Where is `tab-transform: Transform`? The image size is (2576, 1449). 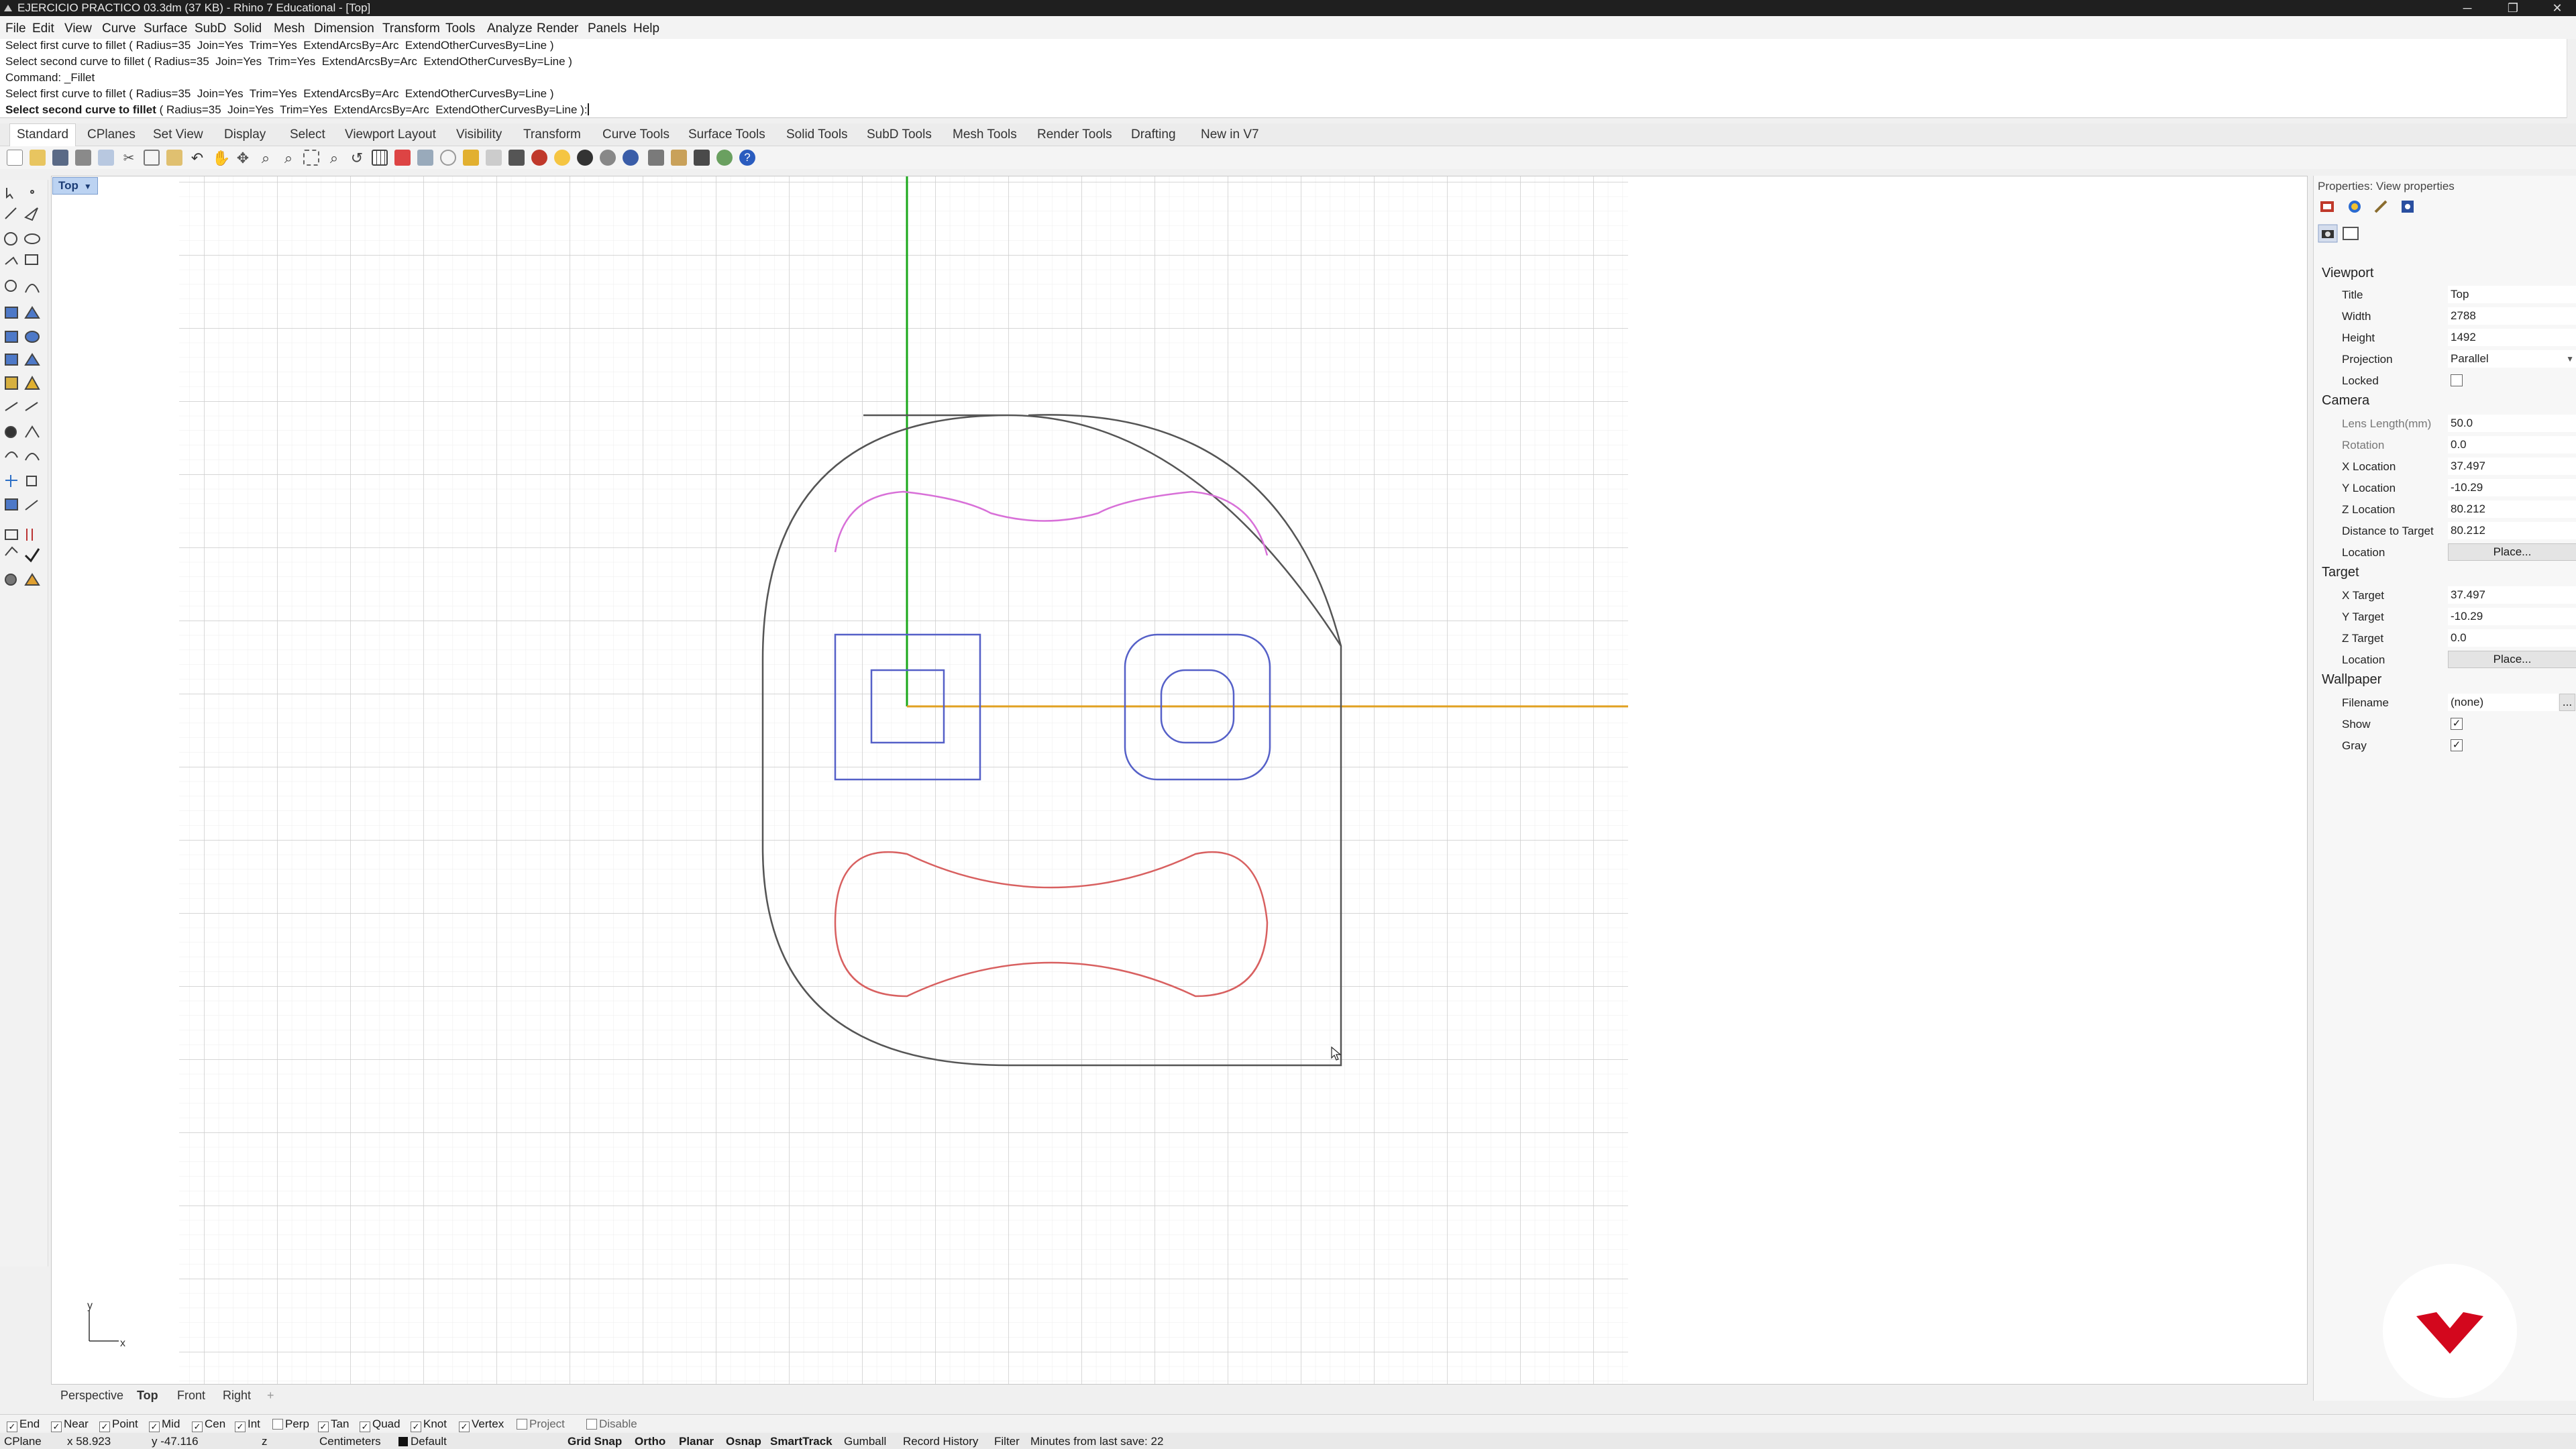 tab-transform: Transform is located at coordinates (552, 134).